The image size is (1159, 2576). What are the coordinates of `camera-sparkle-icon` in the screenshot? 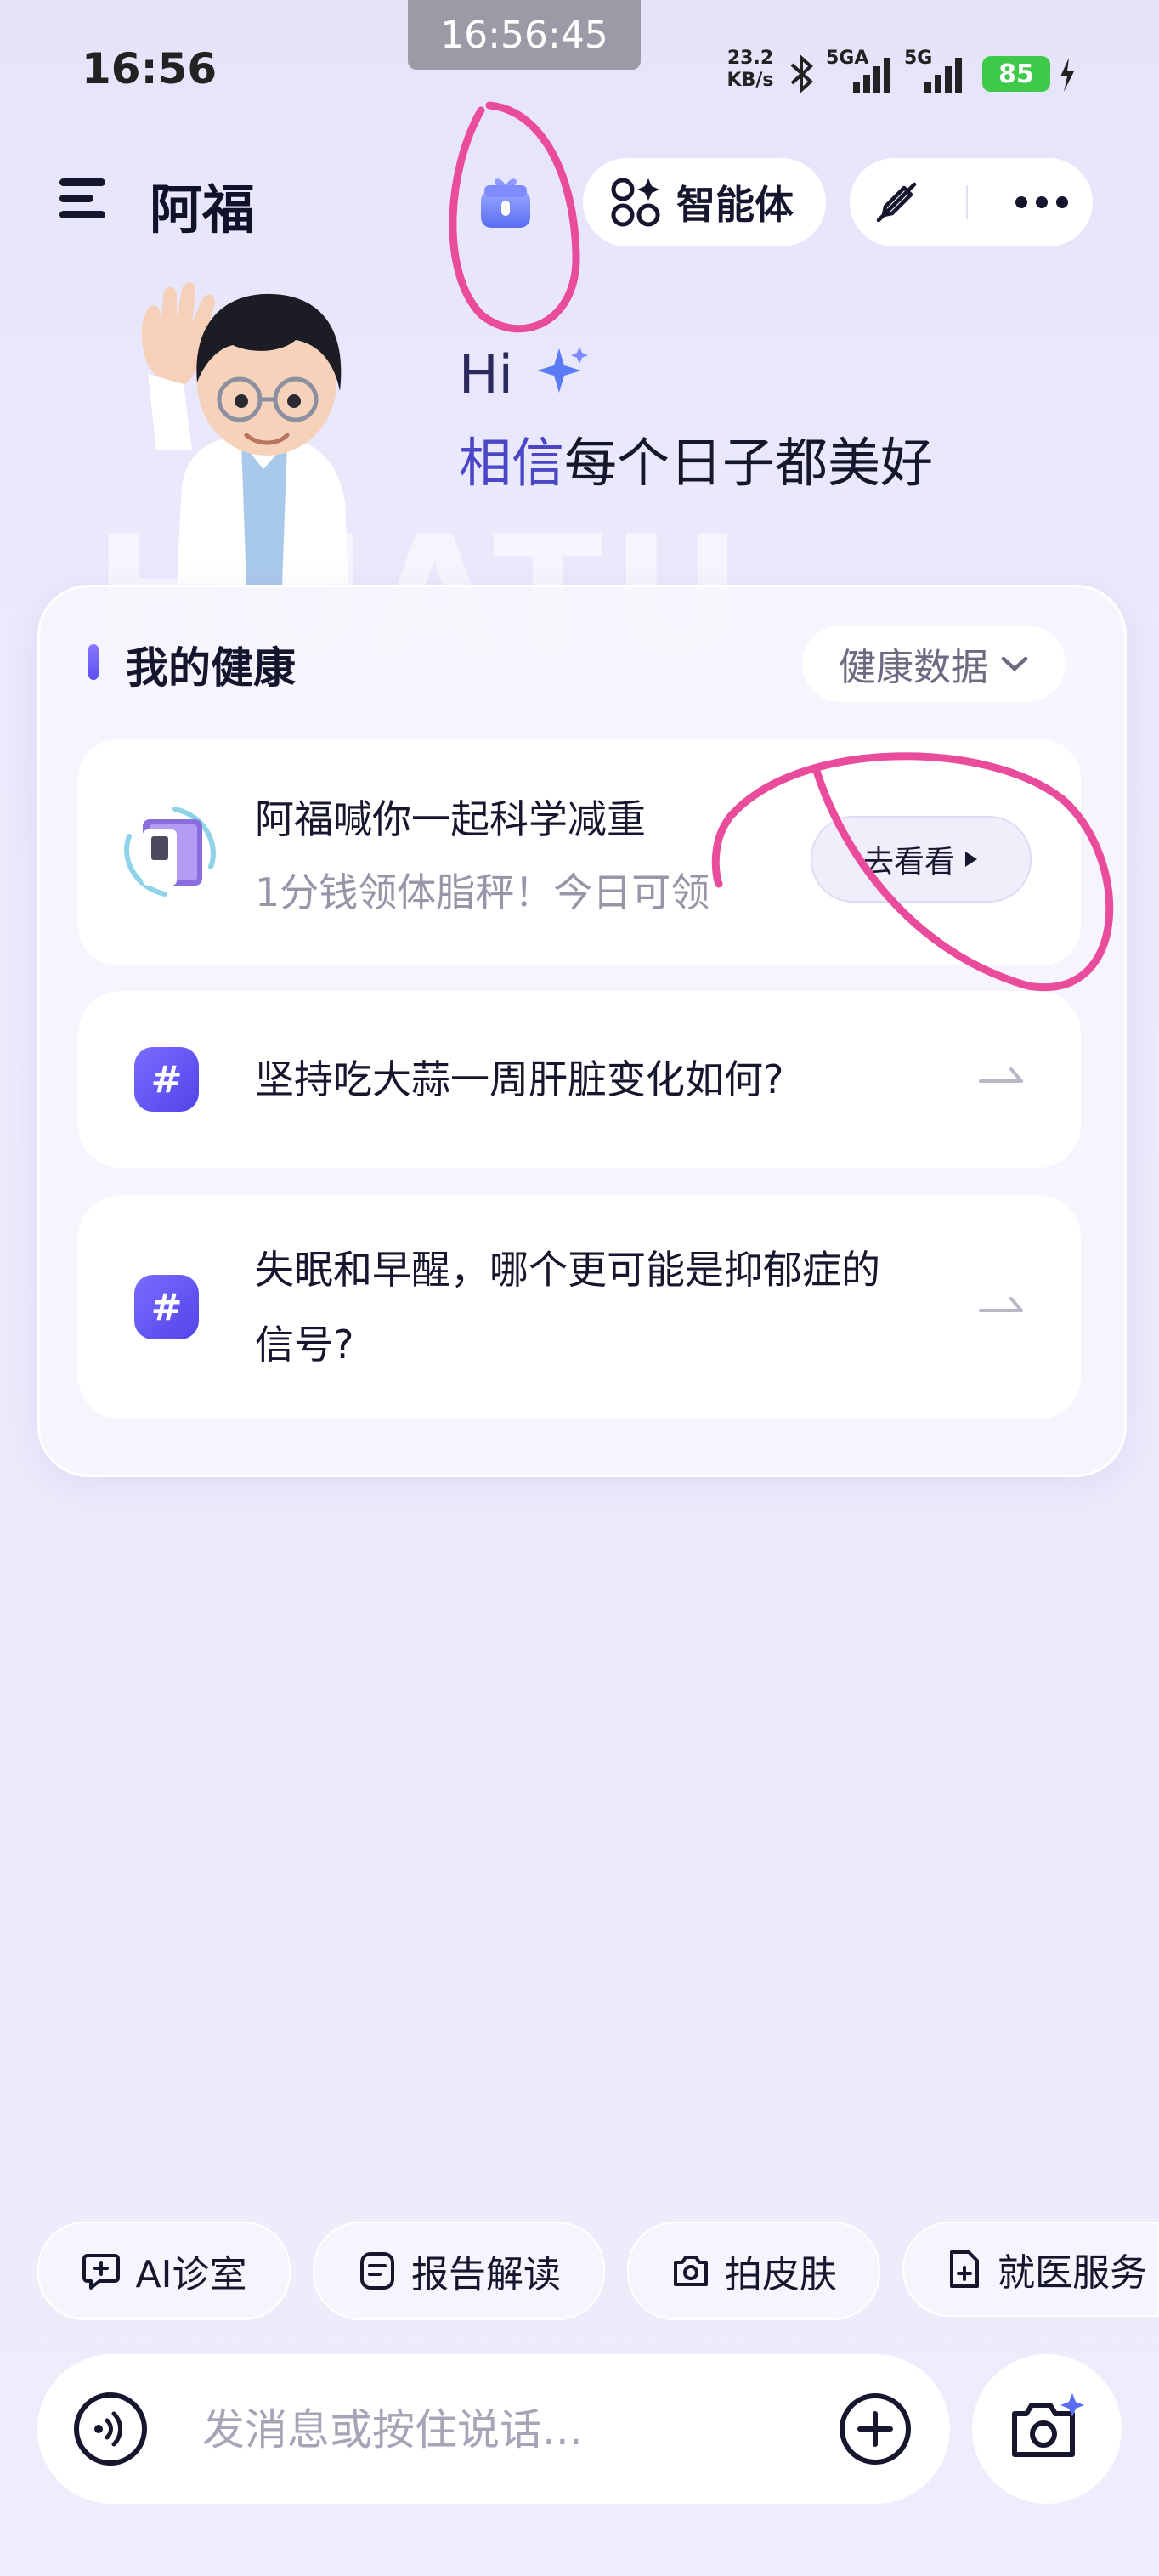 It's located at (1048, 2425).